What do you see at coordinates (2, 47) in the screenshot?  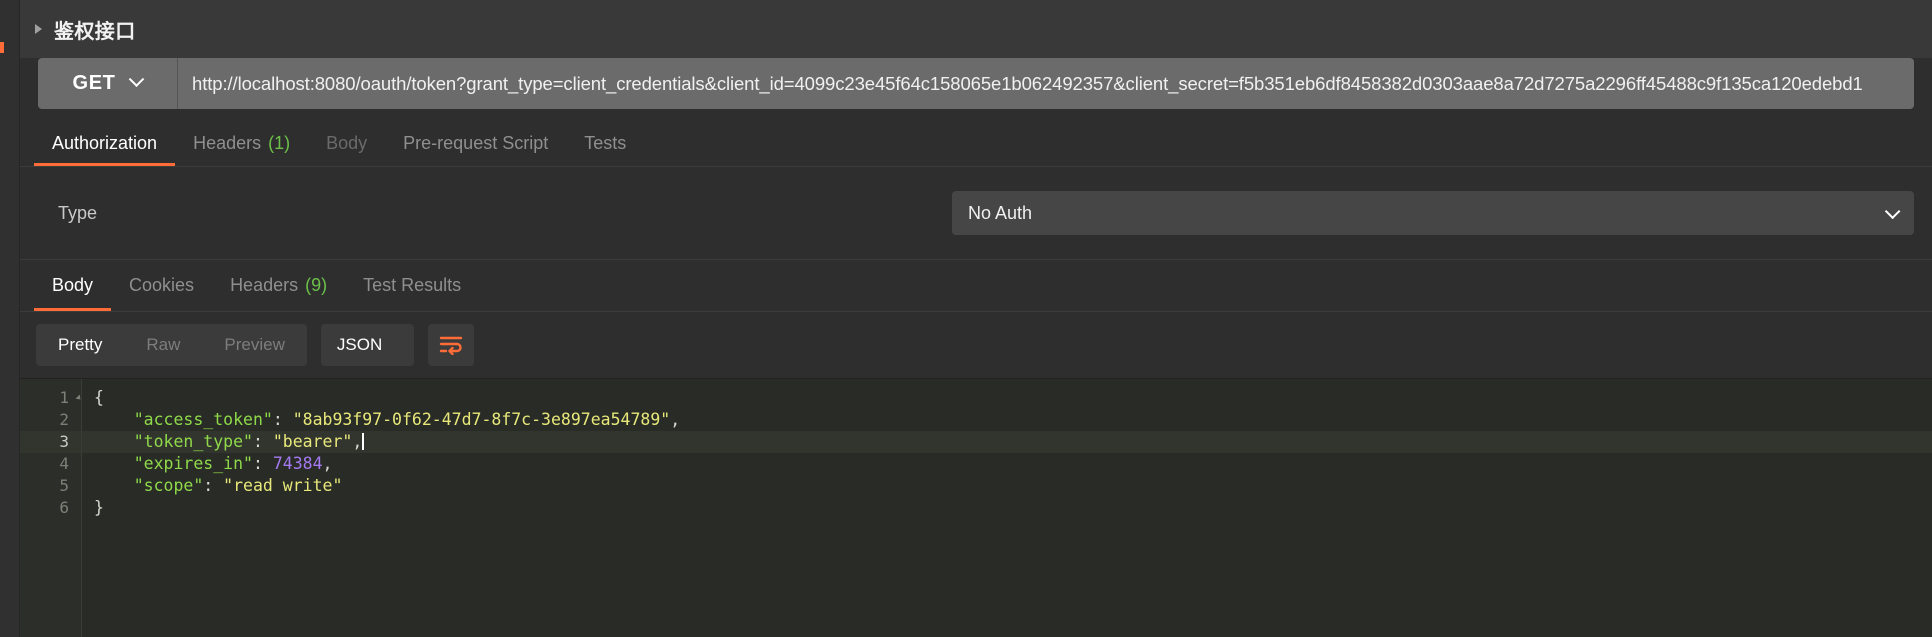 I see `active-request-marker` at bounding box center [2, 47].